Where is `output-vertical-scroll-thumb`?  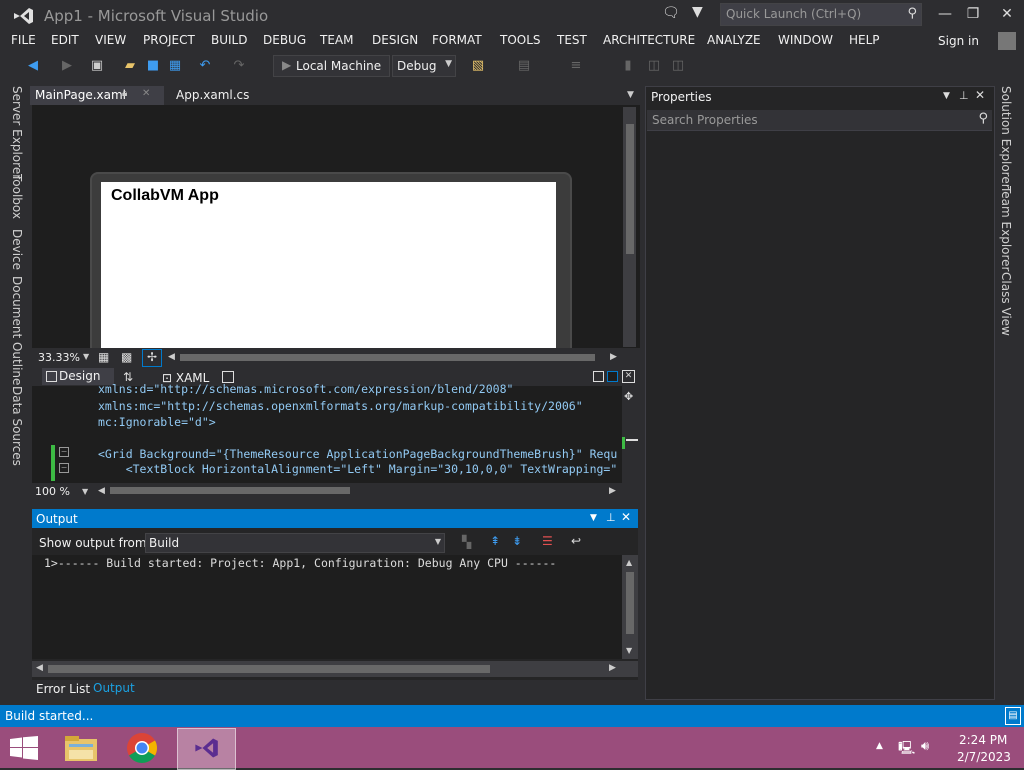 output-vertical-scroll-thumb is located at coordinates (630, 603).